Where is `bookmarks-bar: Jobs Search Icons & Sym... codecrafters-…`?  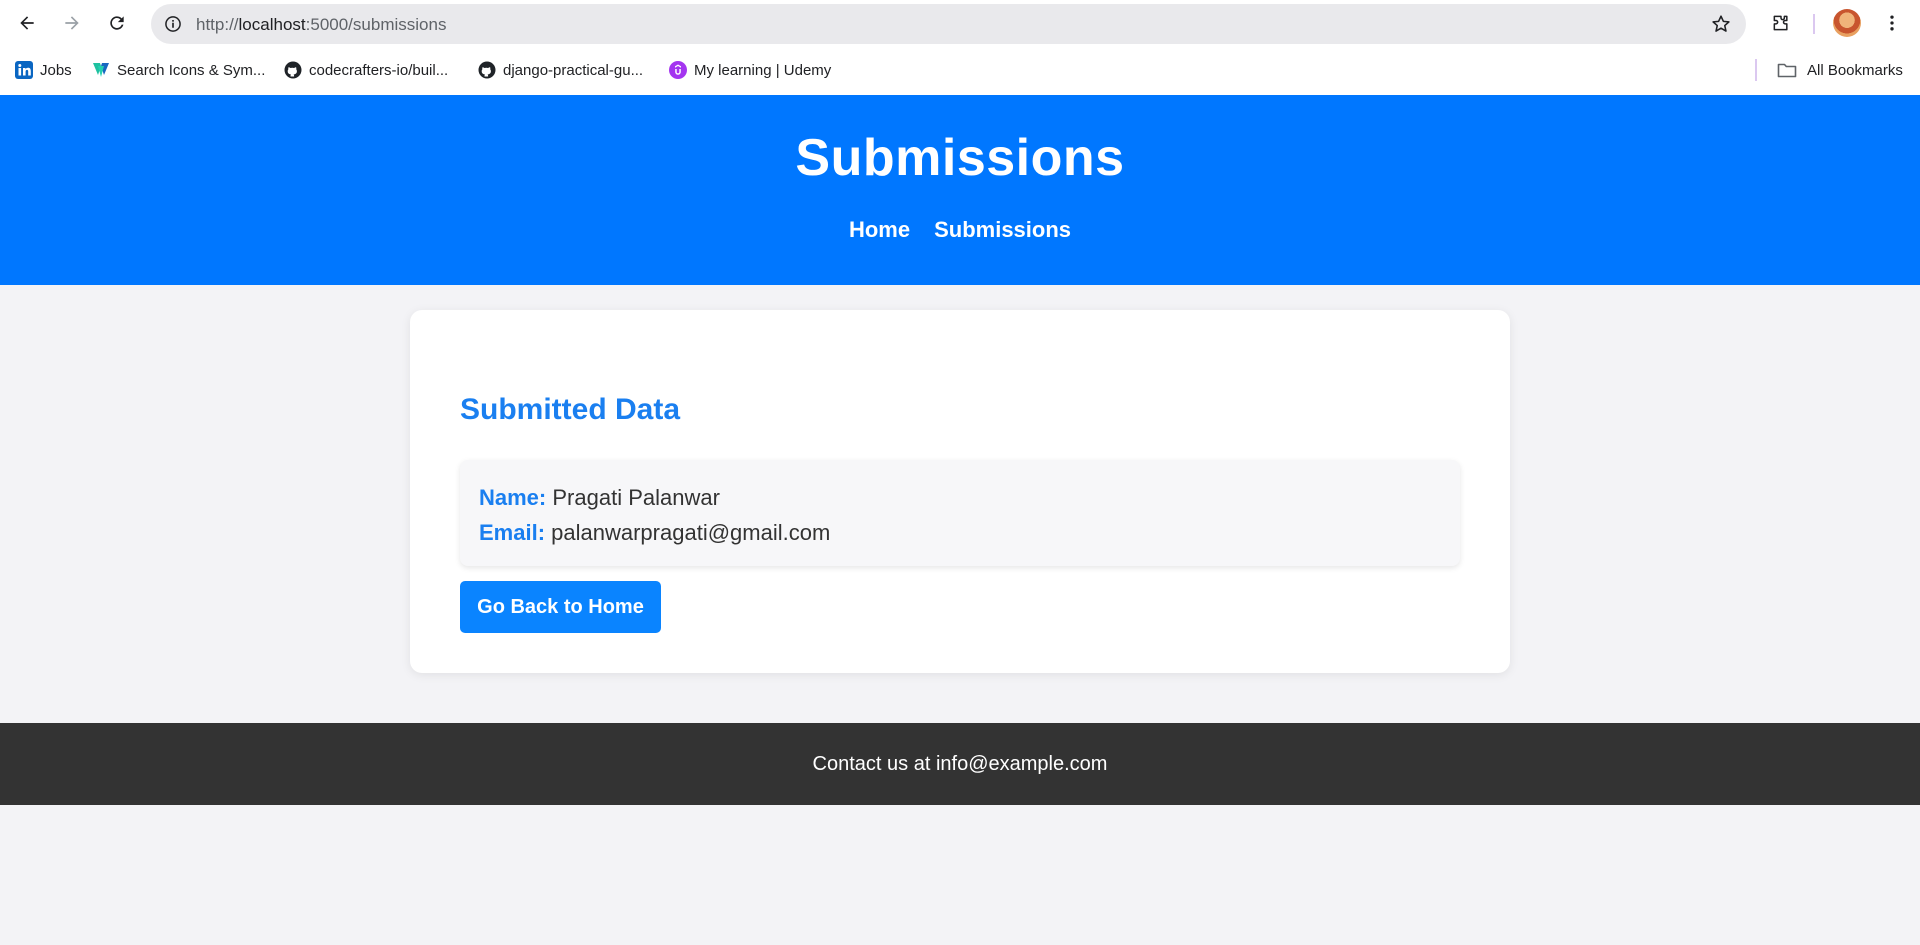 bookmarks-bar: Jobs Search Icons & Sym... codecrafters-… is located at coordinates (960, 70).